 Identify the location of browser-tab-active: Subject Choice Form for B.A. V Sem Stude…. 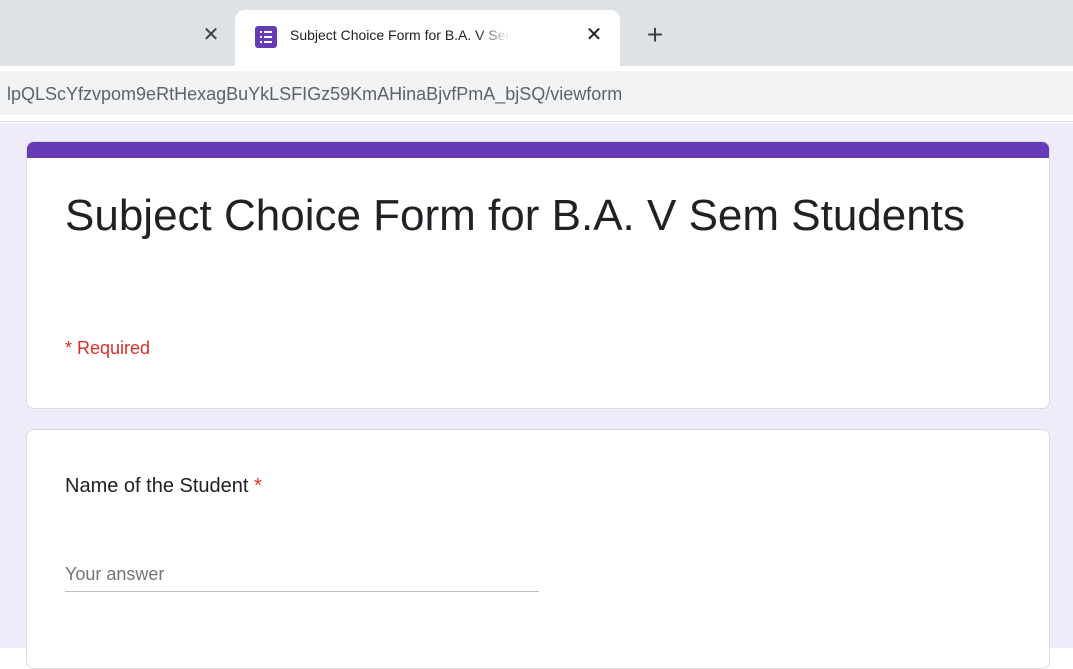
(427, 38).